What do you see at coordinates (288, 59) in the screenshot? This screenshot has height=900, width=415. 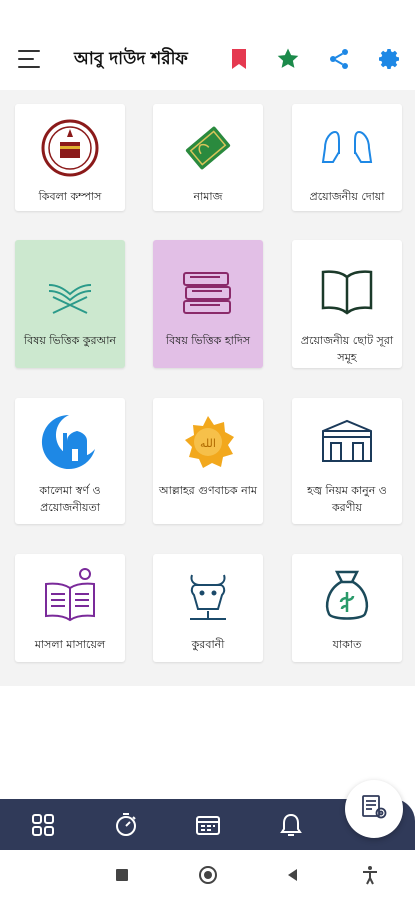 I see `star-icon` at bounding box center [288, 59].